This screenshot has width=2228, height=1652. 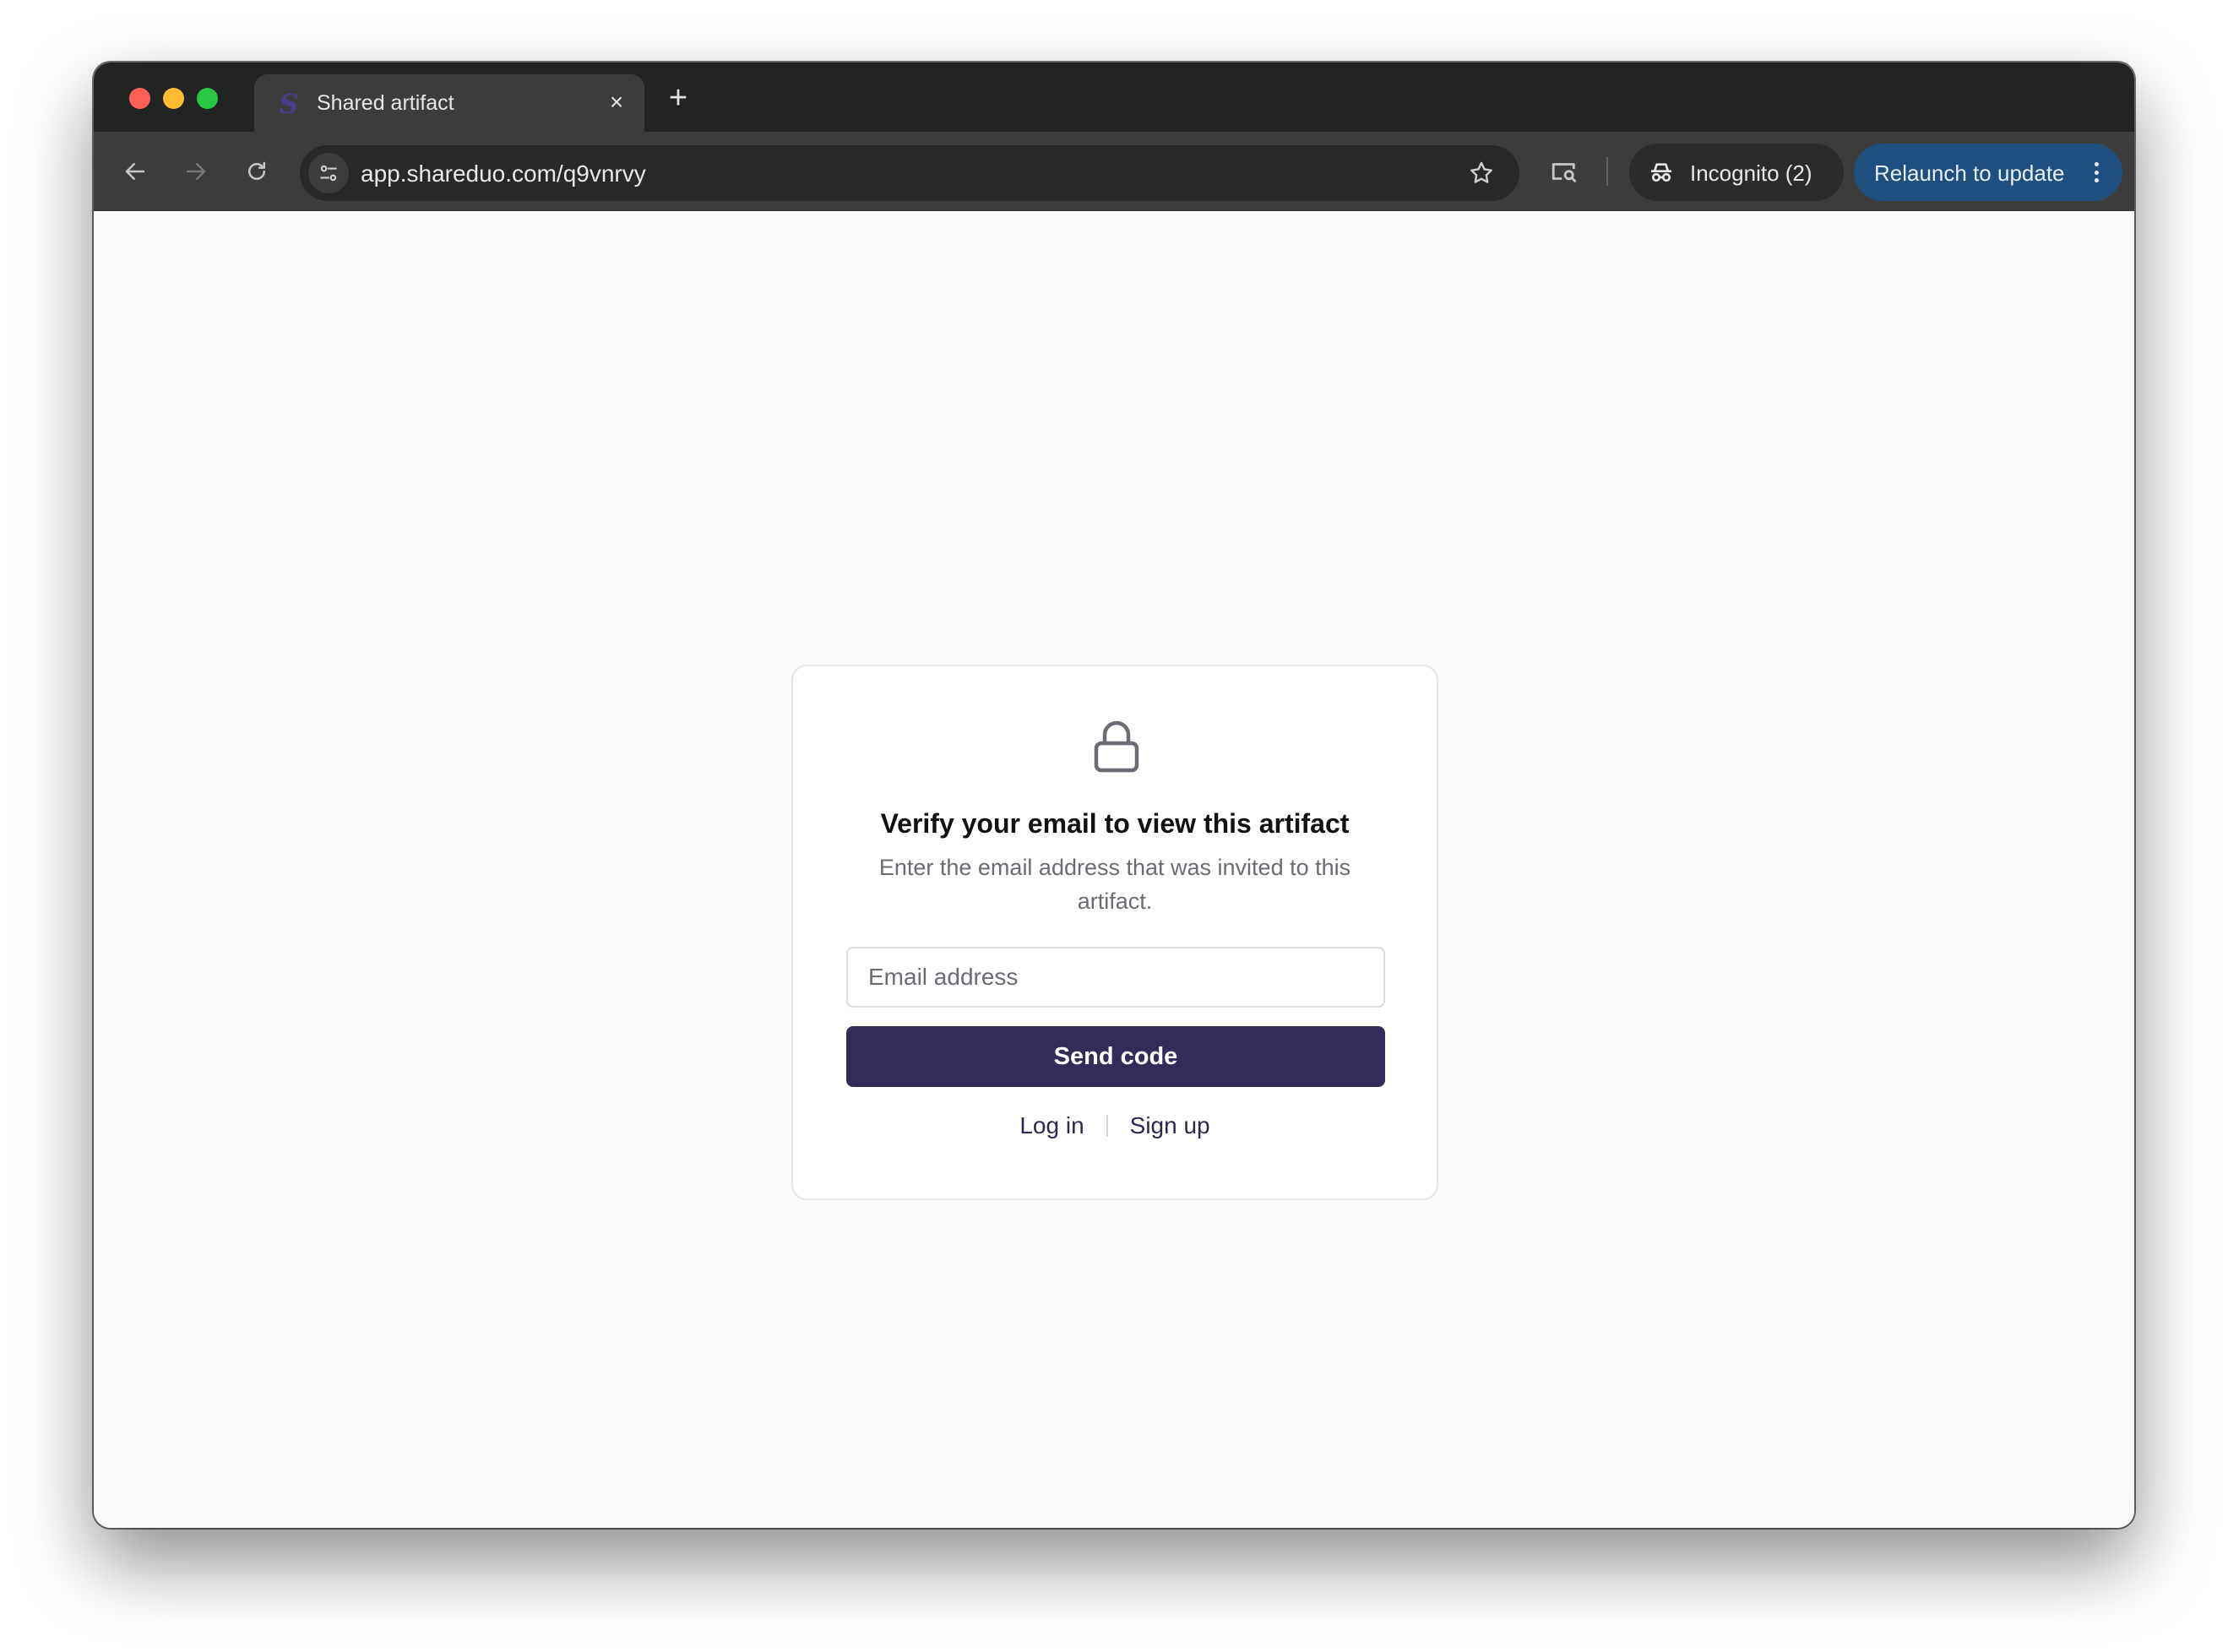 What do you see at coordinates (1607, 171) in the screenshot?
I see `toolbar-divider` at bounding box center [1607, 171].